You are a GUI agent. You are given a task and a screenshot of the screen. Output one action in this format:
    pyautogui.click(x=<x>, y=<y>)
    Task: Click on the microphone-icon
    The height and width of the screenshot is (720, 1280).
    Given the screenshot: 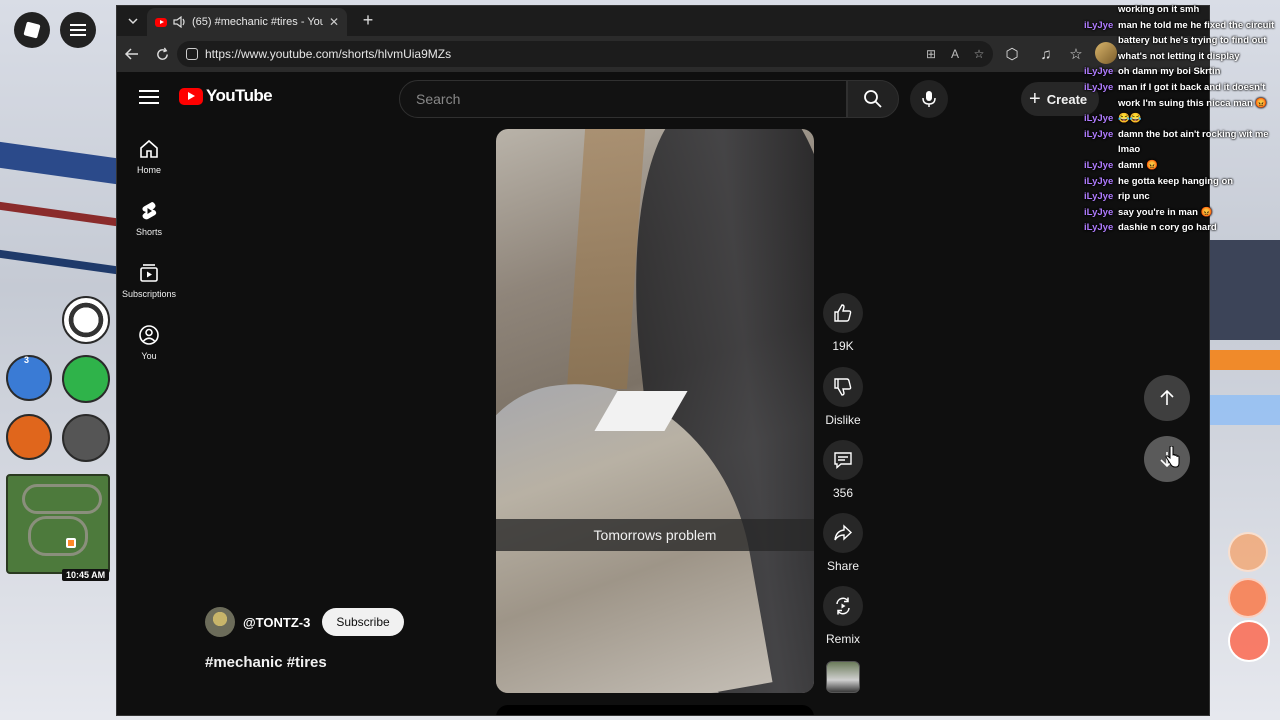 What is the action you would take?
    pyautogui.click(x=929, y=99)
    